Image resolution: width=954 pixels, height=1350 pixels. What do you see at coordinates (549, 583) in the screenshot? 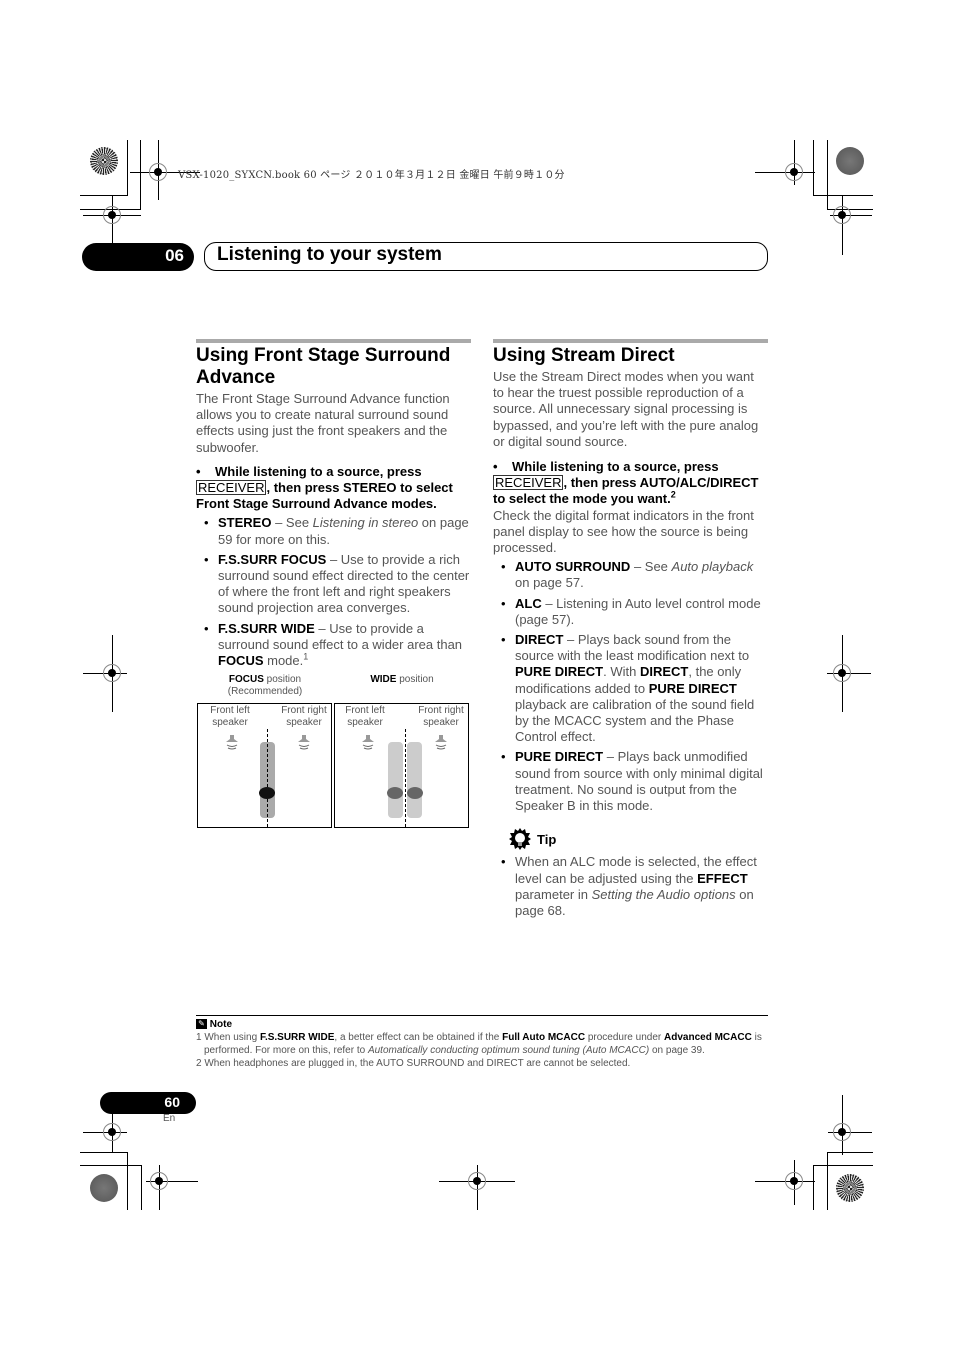
I see `item-text: on page 57.` at bounding box center [549, 583].